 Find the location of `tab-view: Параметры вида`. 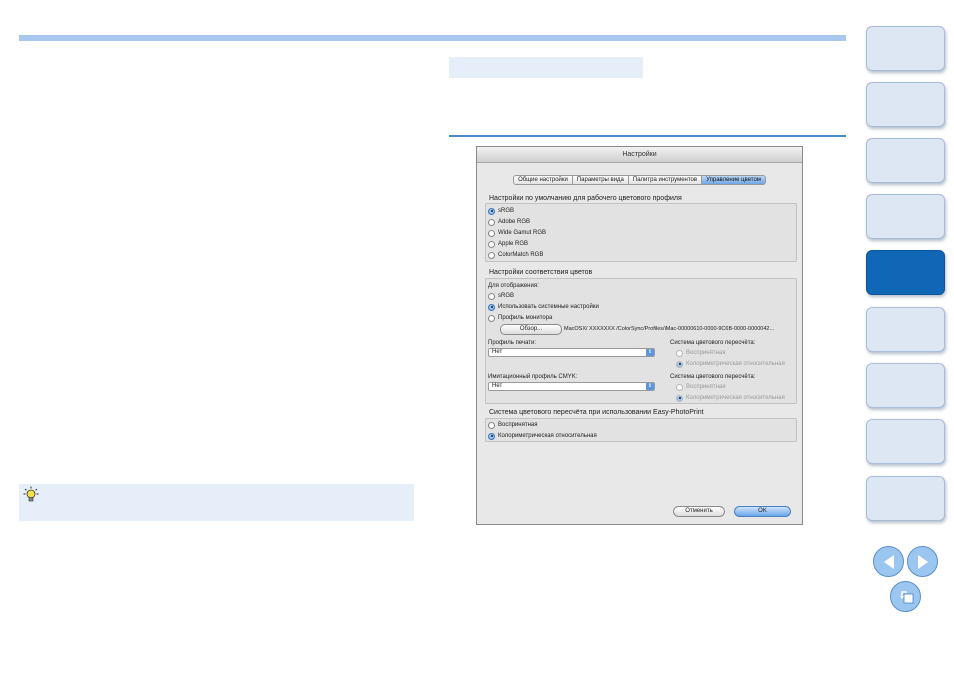

tab-view: Параметры вида is located at coordinates (600, 180).